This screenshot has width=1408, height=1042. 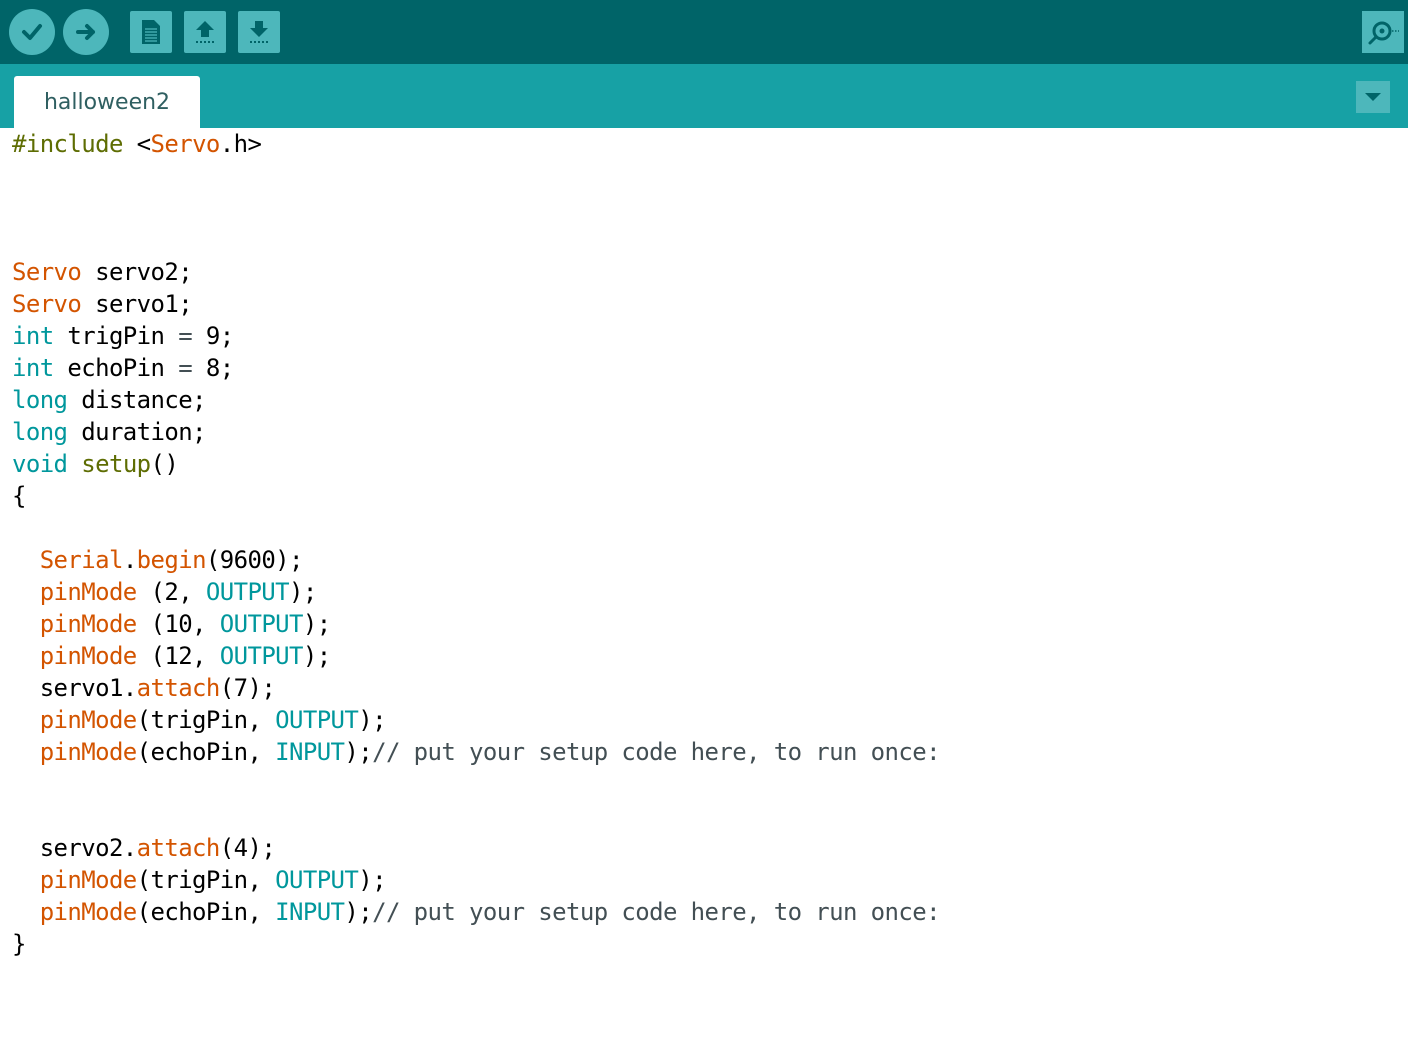 What do you see at coordinates (136, 400) in the screenshot?
I see `code-token: distance;` at bounding box center [136, 400].